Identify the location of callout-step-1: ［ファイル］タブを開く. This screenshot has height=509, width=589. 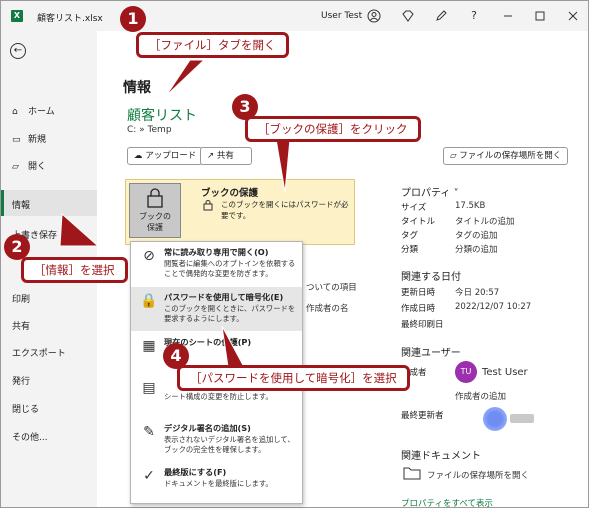
(212, 45).